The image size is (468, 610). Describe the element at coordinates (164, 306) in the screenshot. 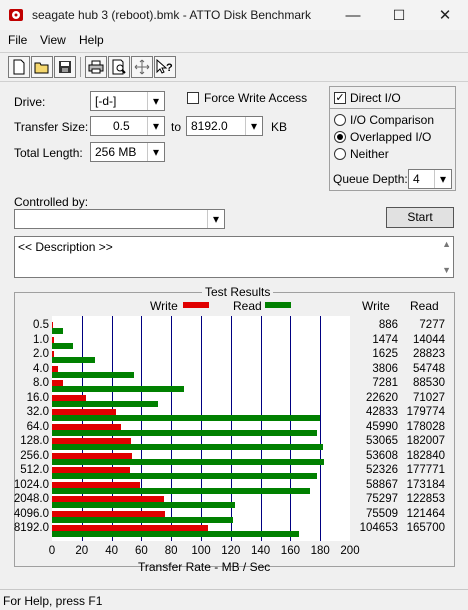

I see `legend-write-label: Write` at that location.